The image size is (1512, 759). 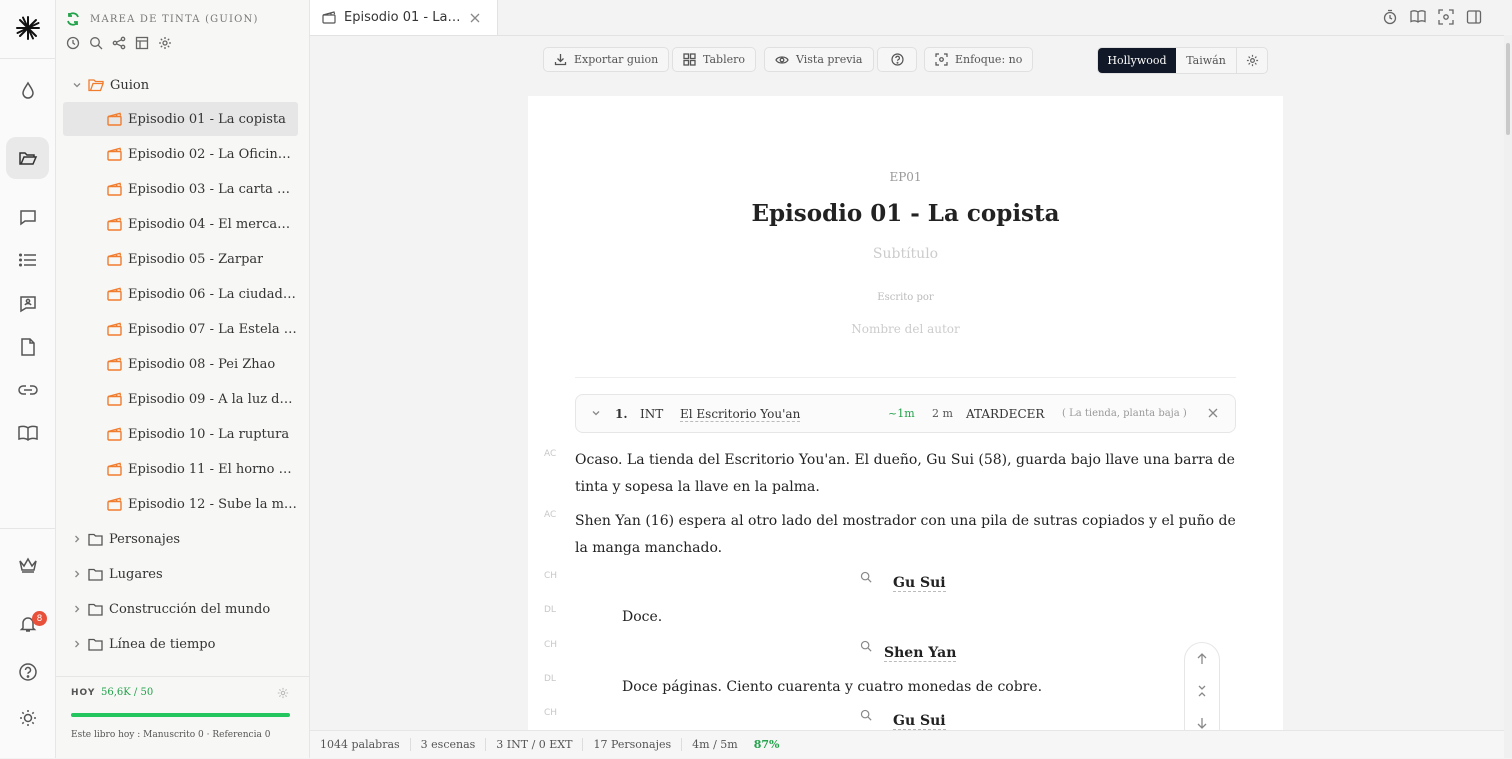 I want to click on episode-item: Episodio 10 - La ruptura, so click(x=180, y=434).